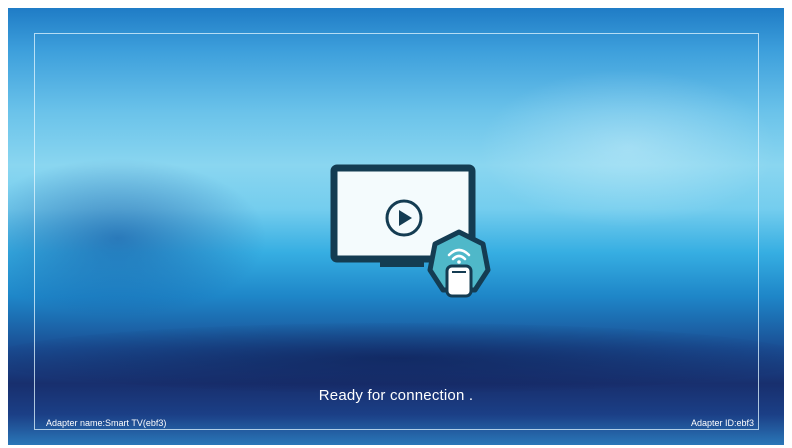 This screenshot has height=448, width=792. What do you see at coordinates (396, 395) in the screenshot?
I see `connection-status-text: Ready for connection .` at bounding box center [396, 395].